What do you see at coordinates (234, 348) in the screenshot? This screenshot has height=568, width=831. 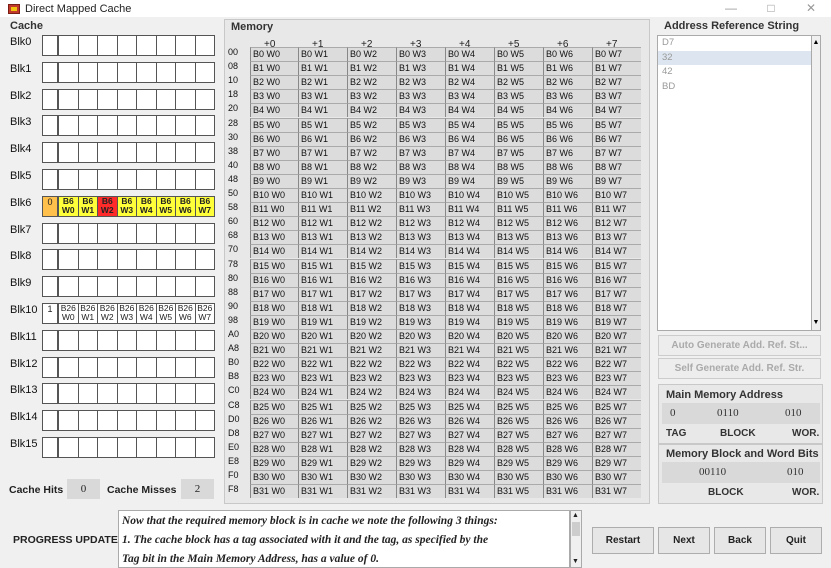 I see `memory-address-label: A8` at bounding box center [234, 348].